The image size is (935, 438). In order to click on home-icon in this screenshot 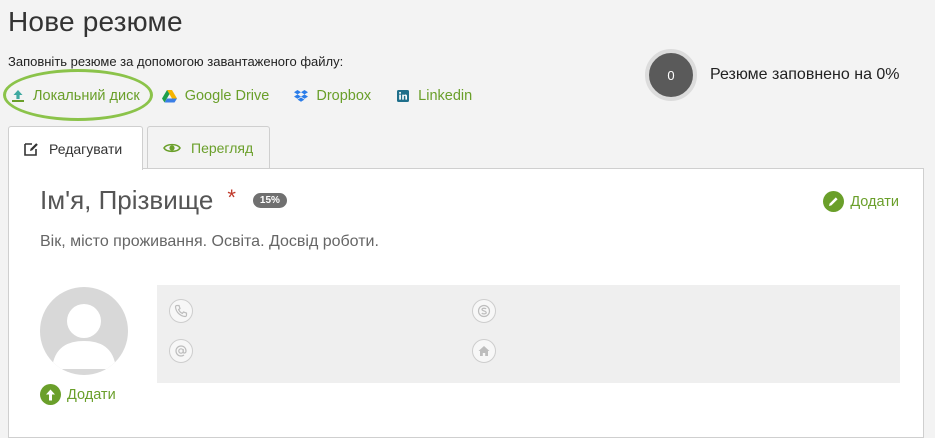, I will do `click(484, 351)`.